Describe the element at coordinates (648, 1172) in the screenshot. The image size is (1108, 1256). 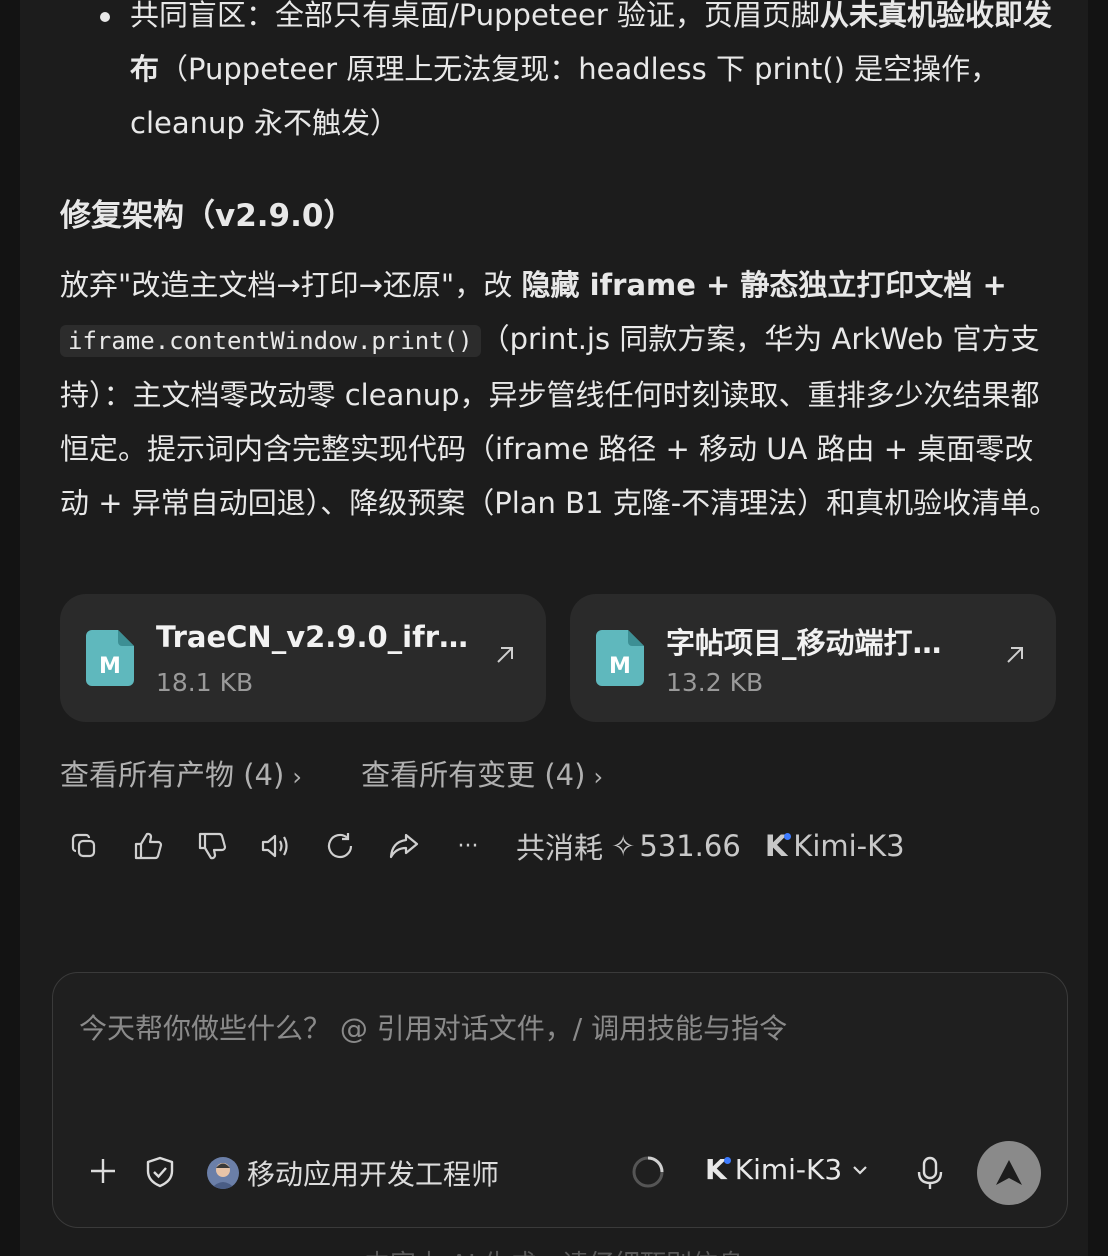
I see `loading-spinner-icon` at that location.